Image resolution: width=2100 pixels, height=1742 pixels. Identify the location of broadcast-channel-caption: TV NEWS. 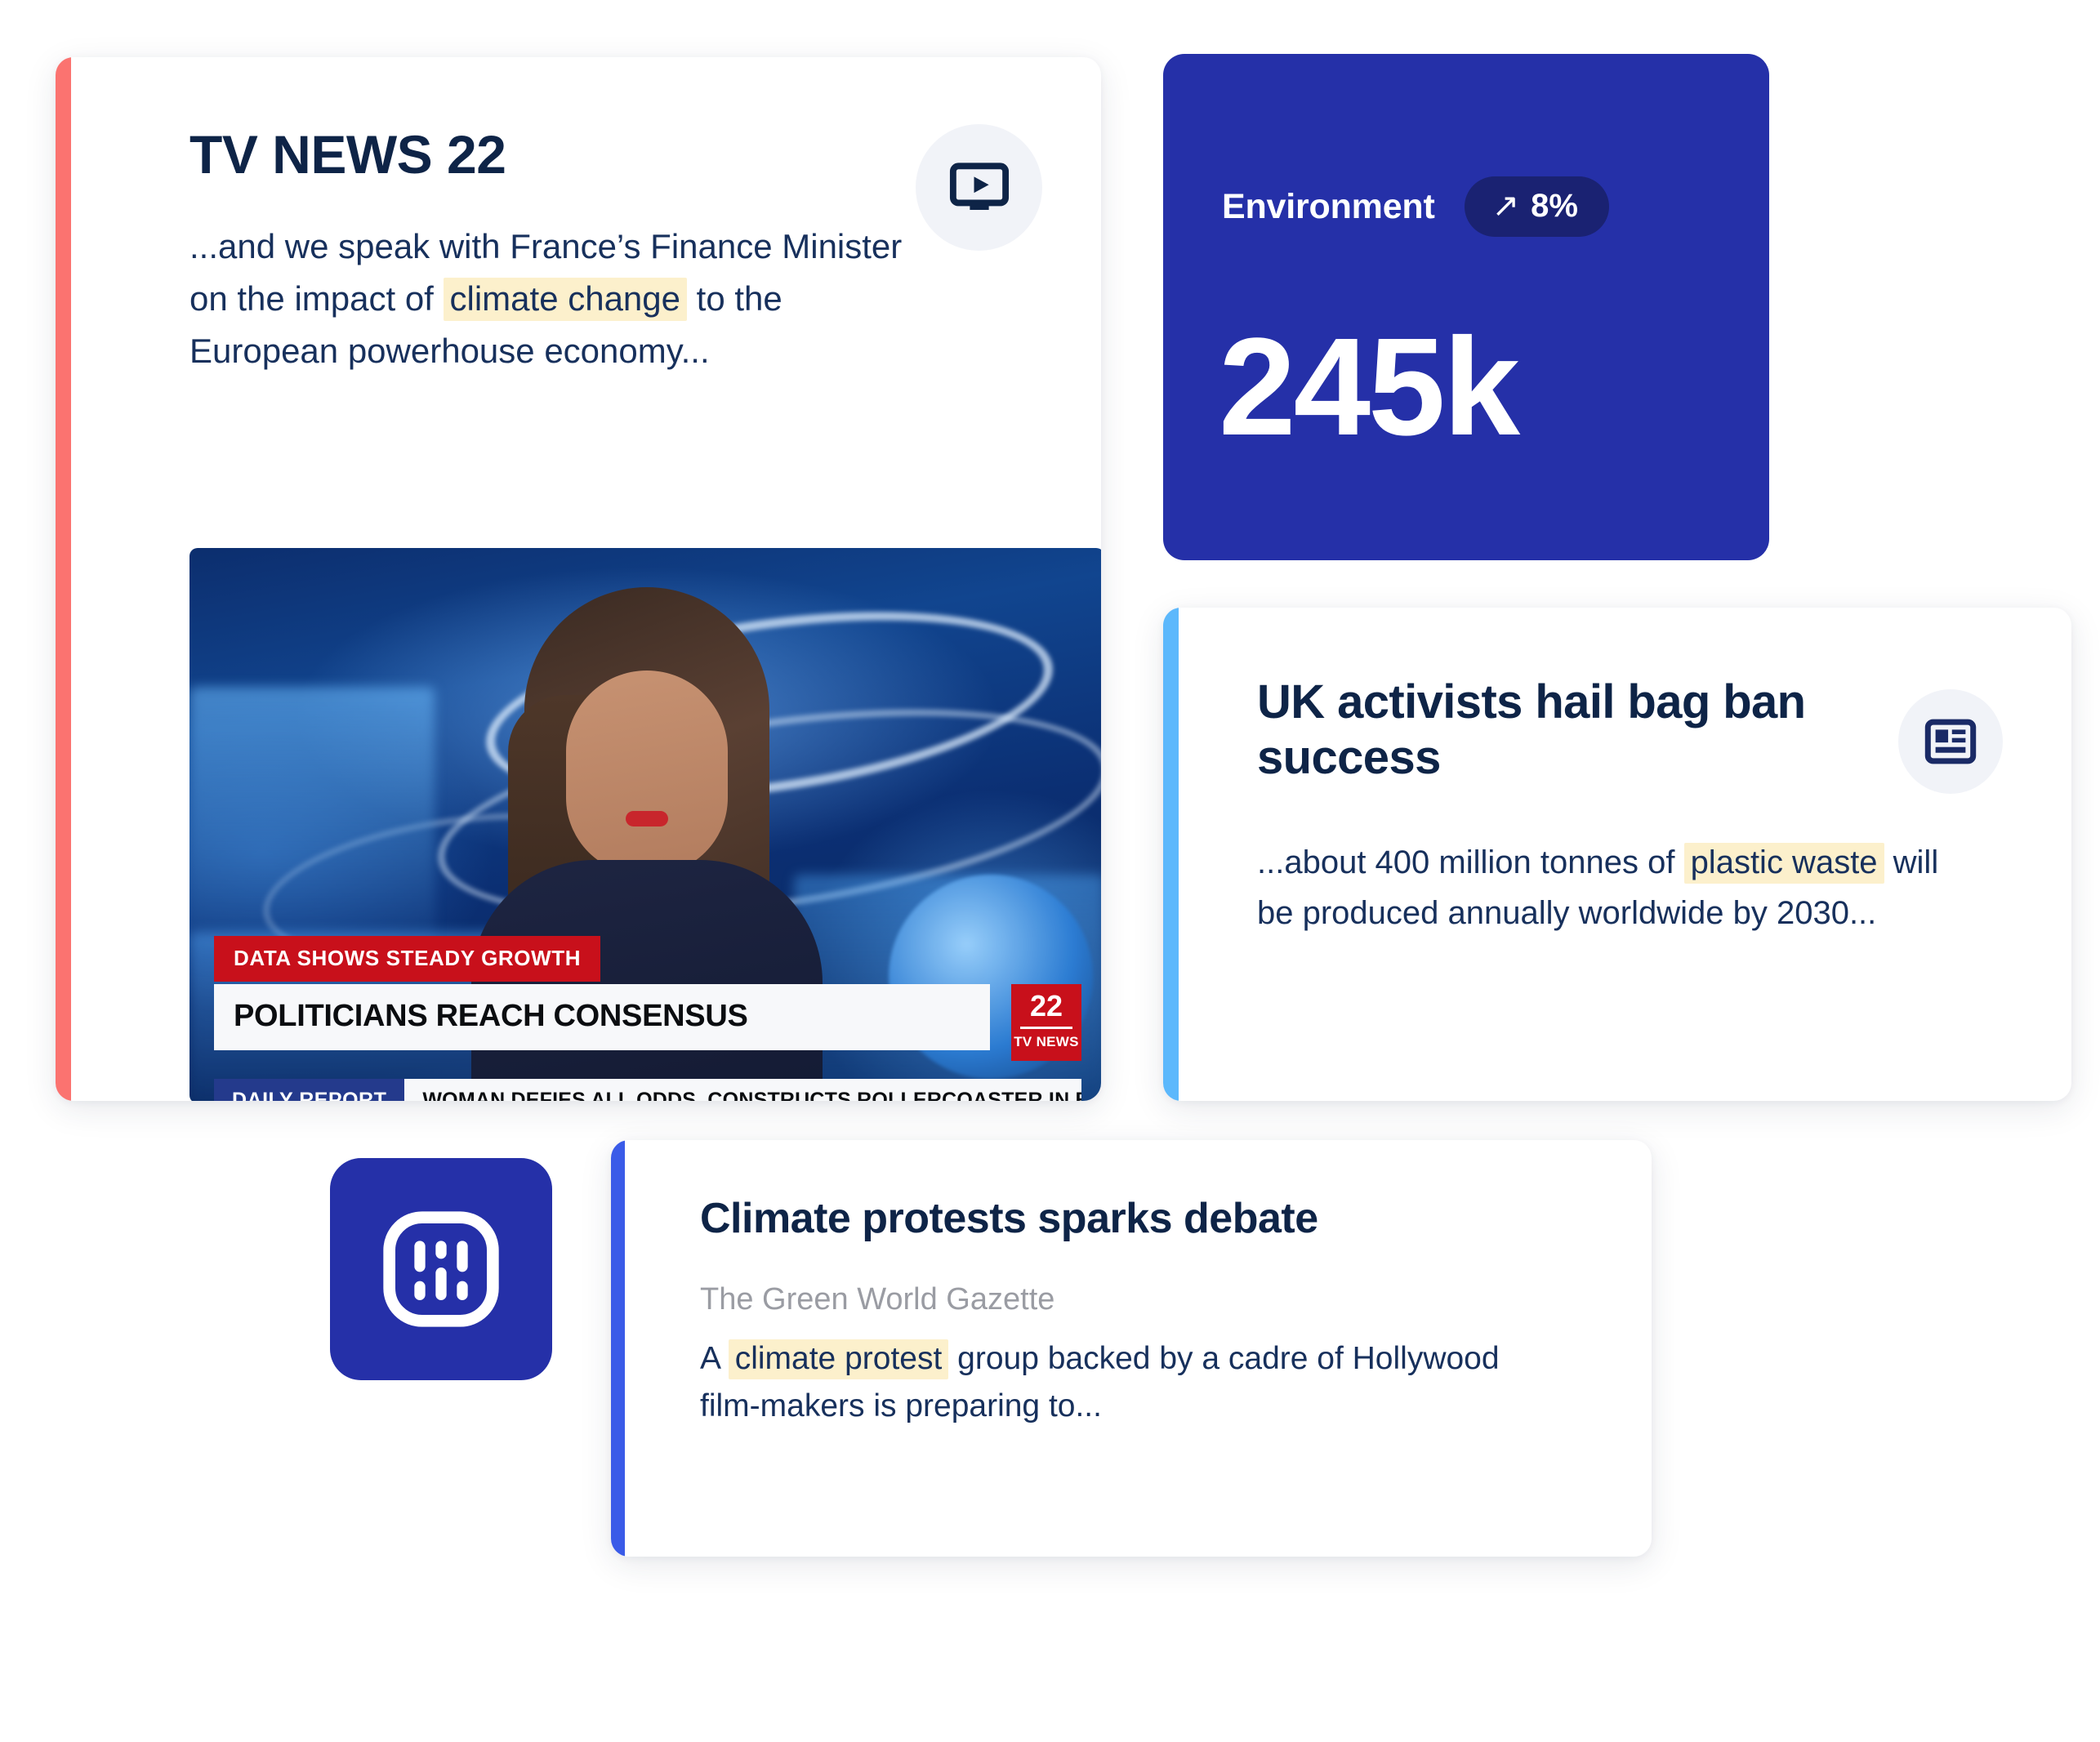
(1046, 1041).